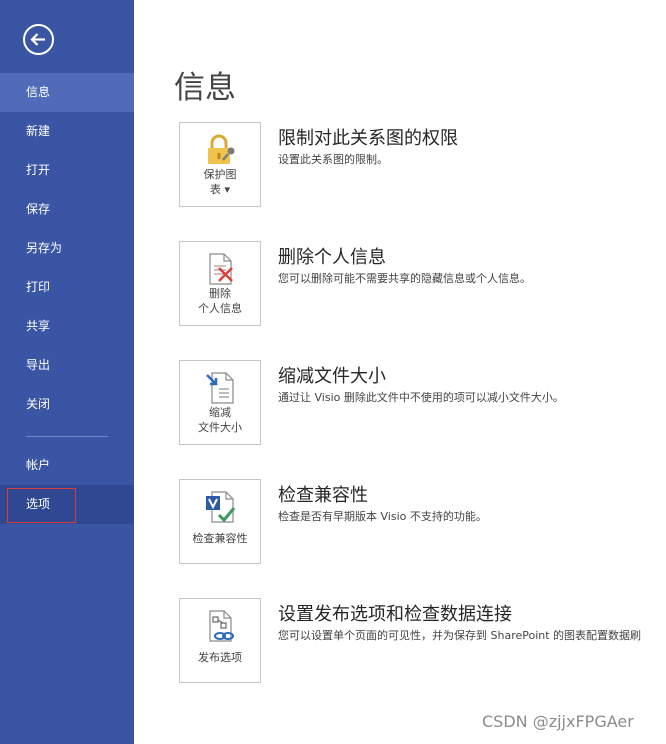 The height and width of the screenshot is (744, 666). What do you see at coordinates (333, 159) in the screenshot?
I see `restrict-permissions-desc: 设置此关系图的限制。` at bounding box center [333, 159].